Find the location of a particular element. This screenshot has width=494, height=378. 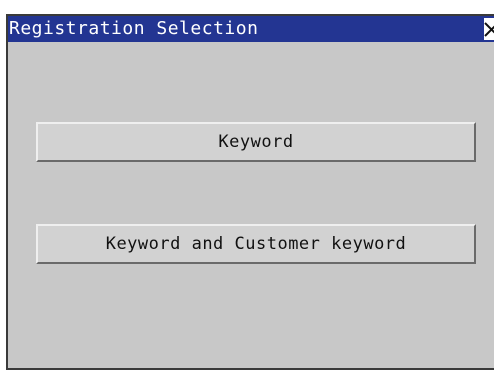

keyword-button: Keyword is located at coordinates (256, 142).